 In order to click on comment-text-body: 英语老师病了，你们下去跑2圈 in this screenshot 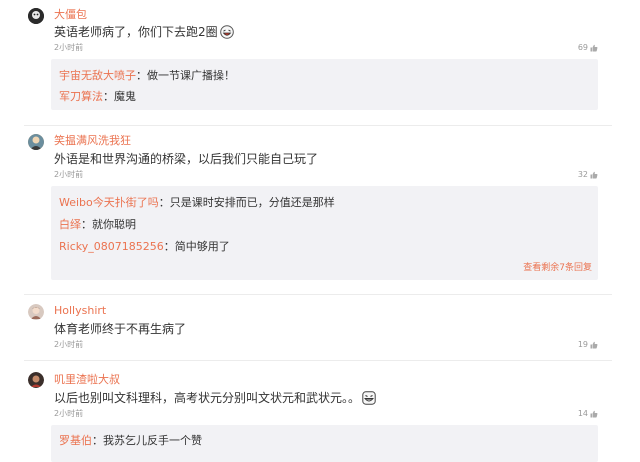, I will do `click(136, 32)`.